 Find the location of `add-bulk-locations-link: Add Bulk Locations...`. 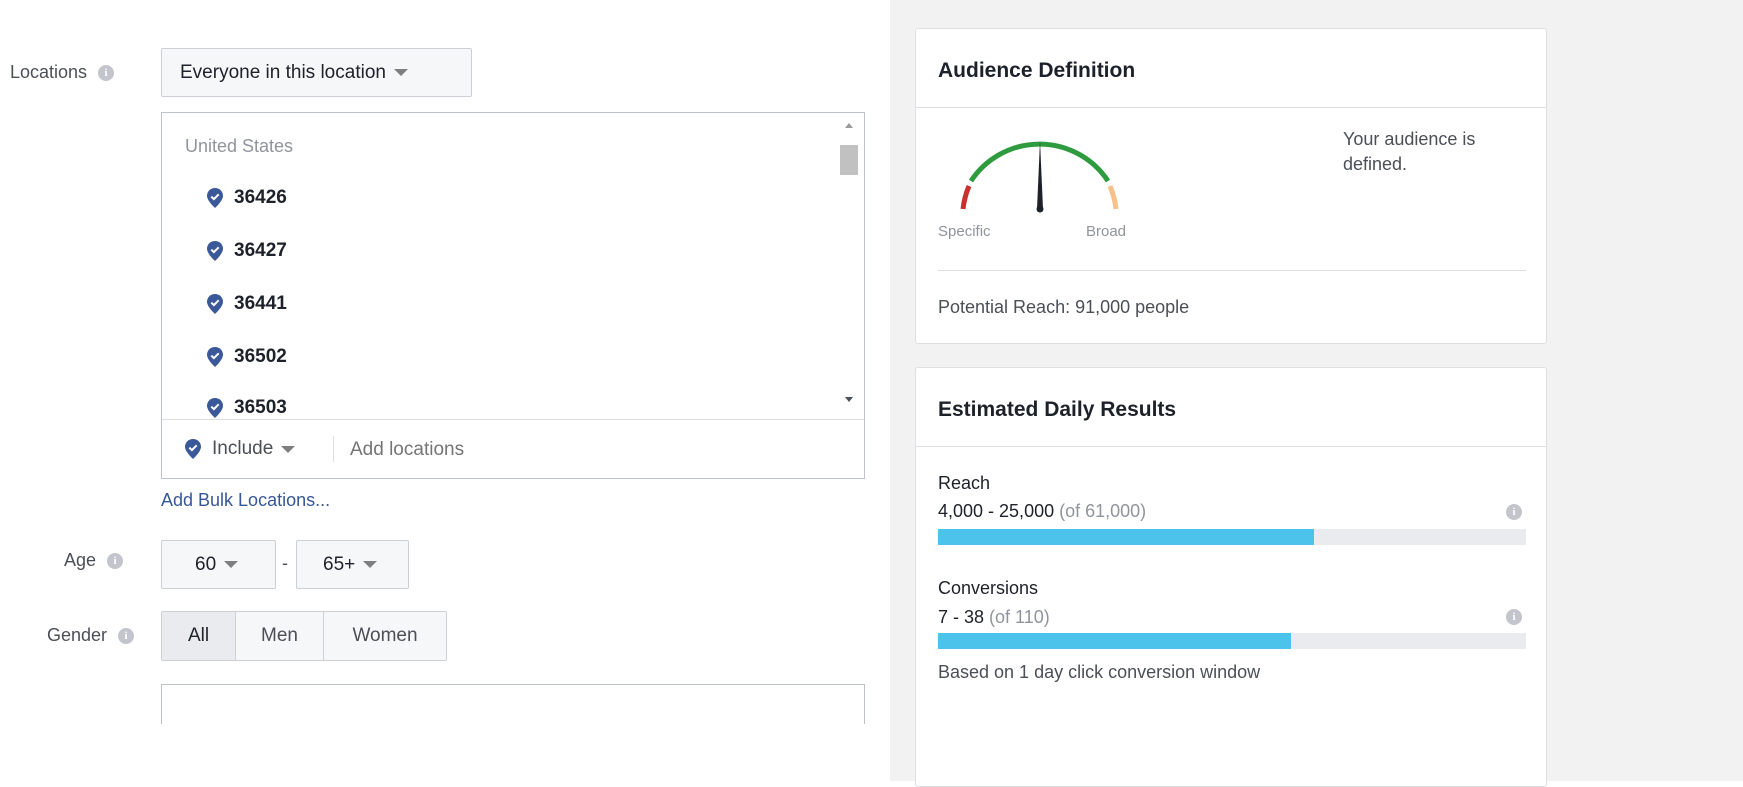

add-bulk-locations-link: Add Bulk Locations... is located at coordinates (245, 500).